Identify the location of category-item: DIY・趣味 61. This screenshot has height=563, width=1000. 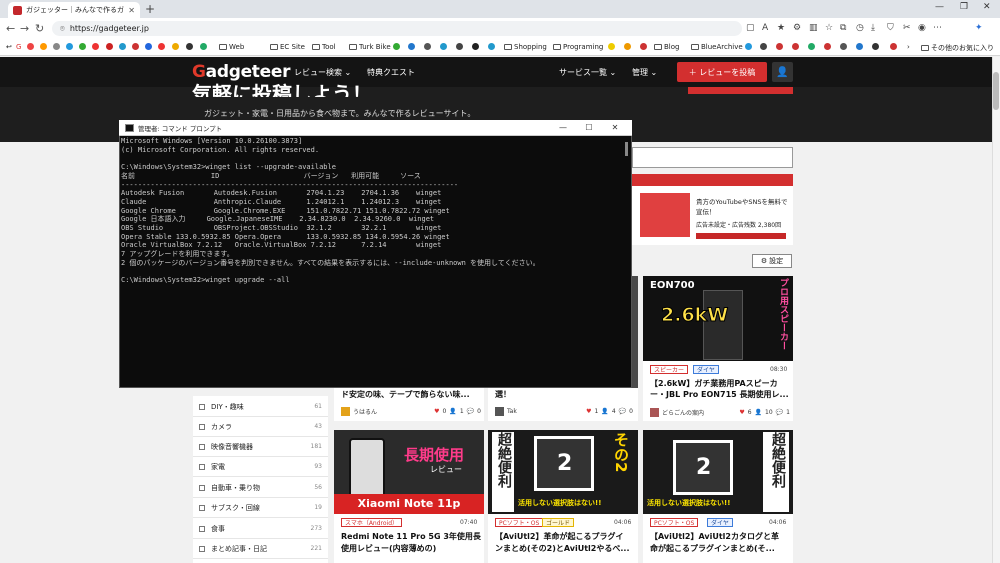
(260, 407).